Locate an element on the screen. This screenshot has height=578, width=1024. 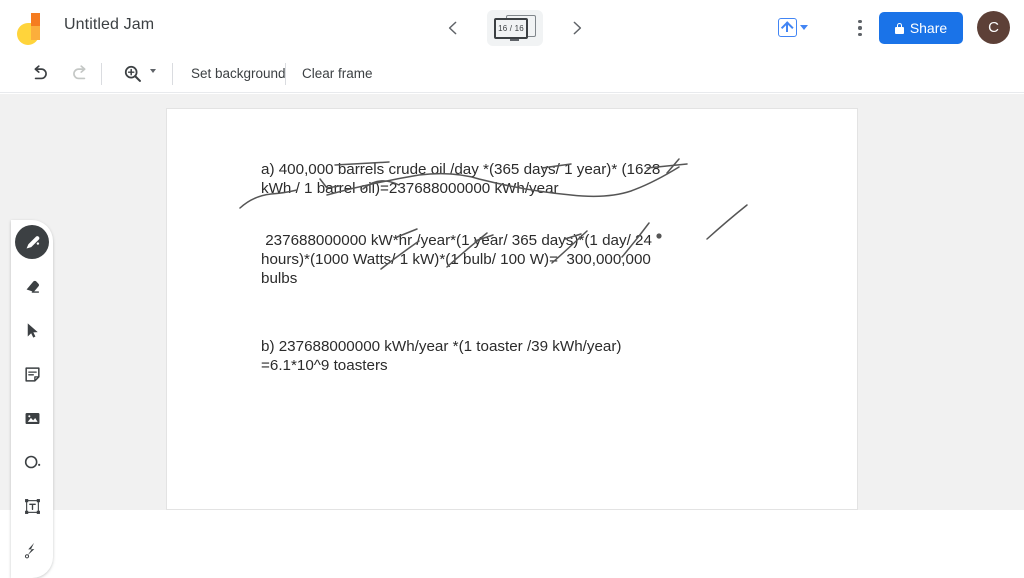
laser-pointer-icon is located at coordinates (29, 550).